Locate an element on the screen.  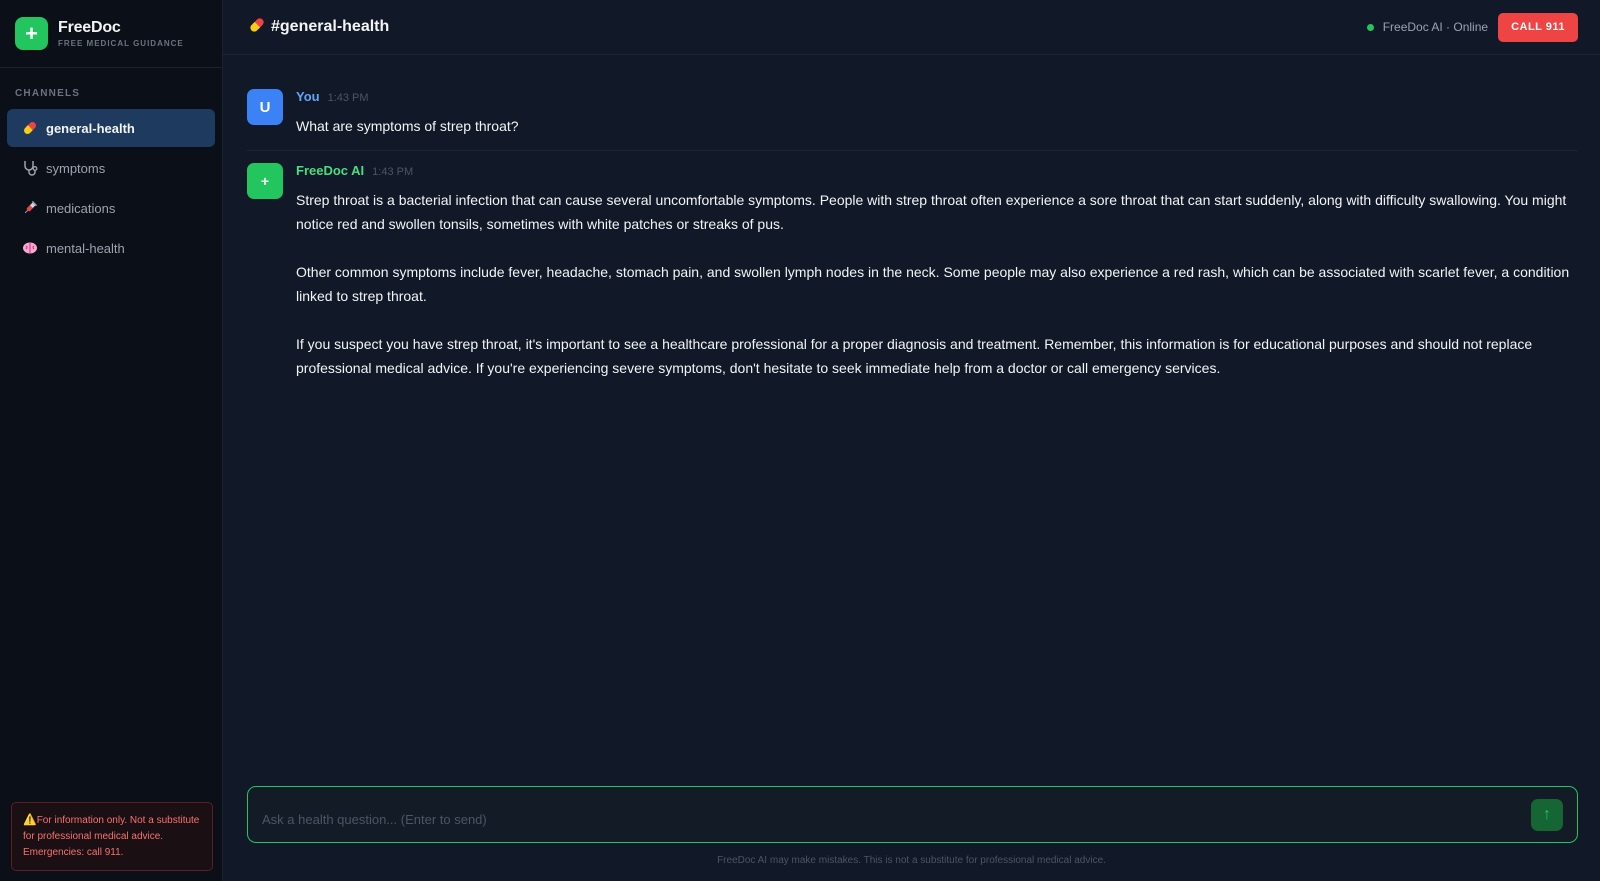
freedoc-ai-avatar: + is located at coordinates (265, 181).